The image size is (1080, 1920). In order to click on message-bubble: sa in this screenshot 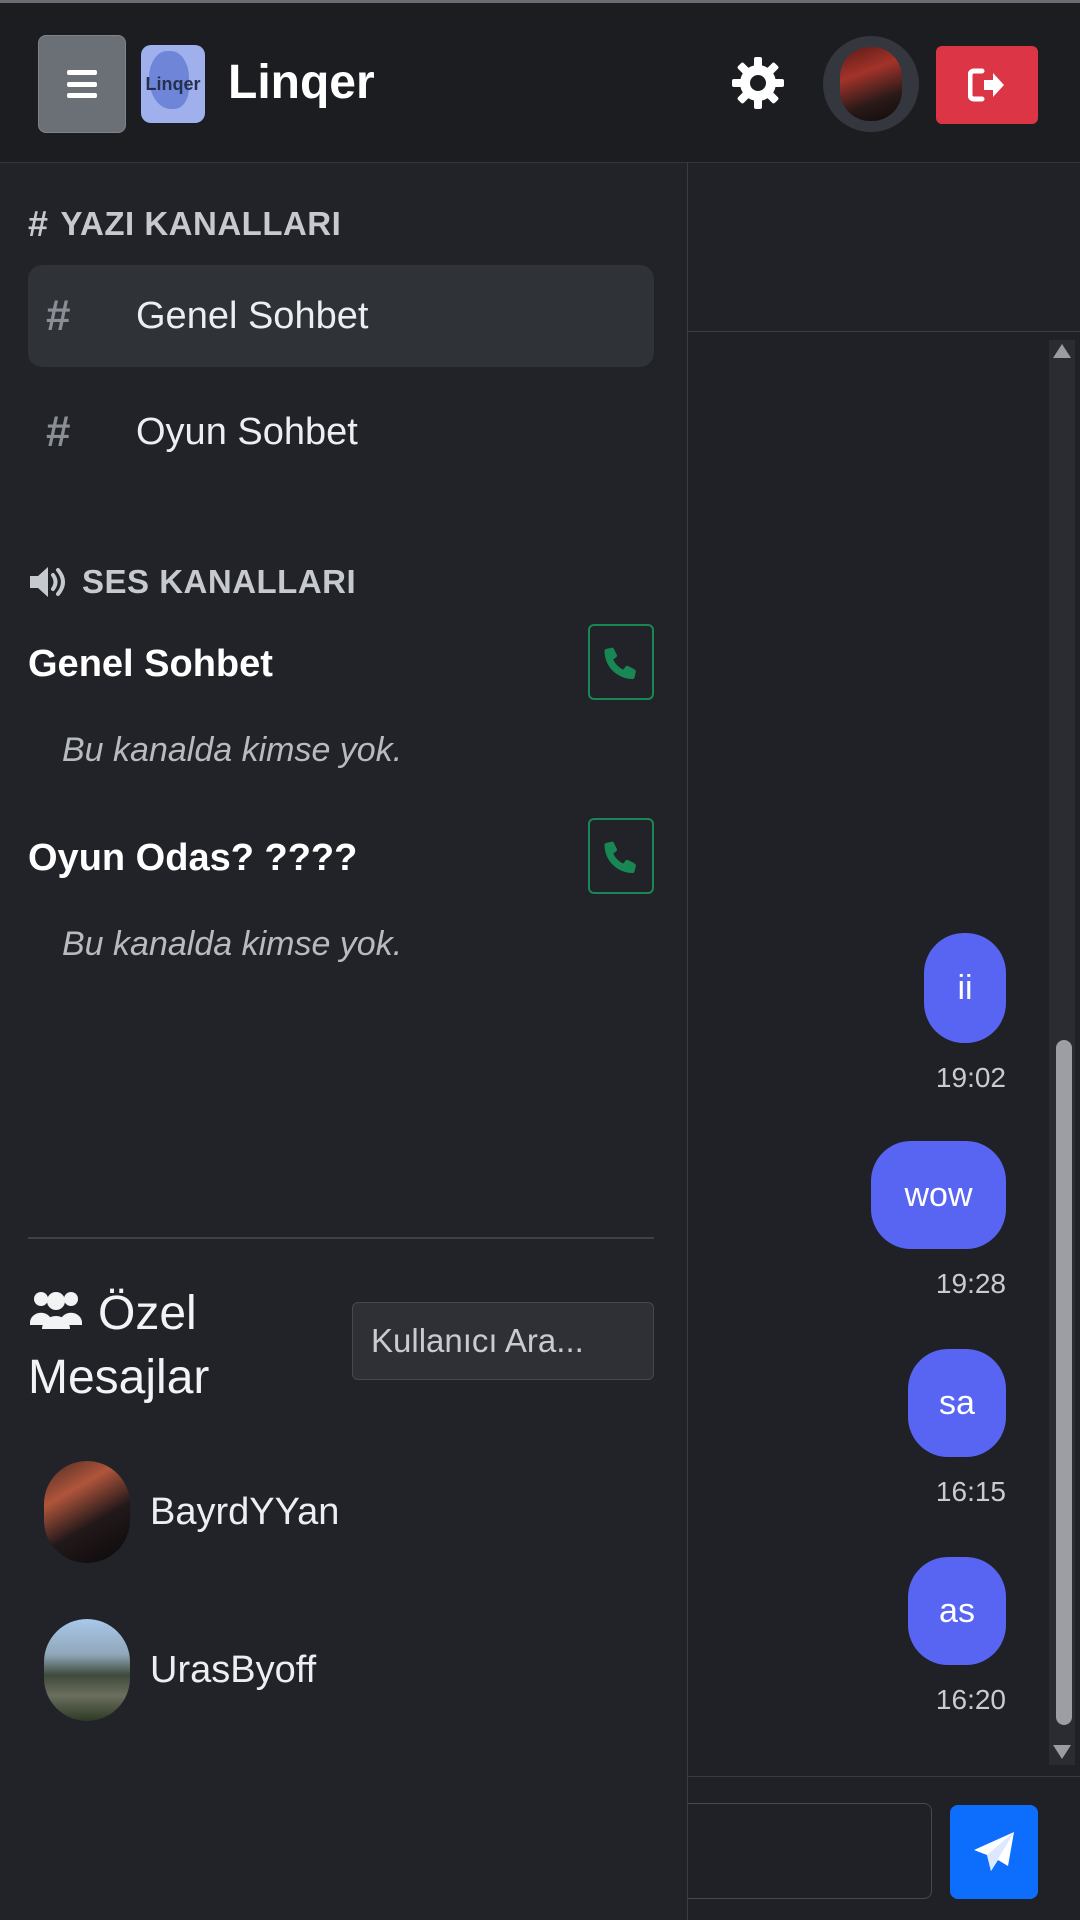, I will do `click(957, 1403)`.